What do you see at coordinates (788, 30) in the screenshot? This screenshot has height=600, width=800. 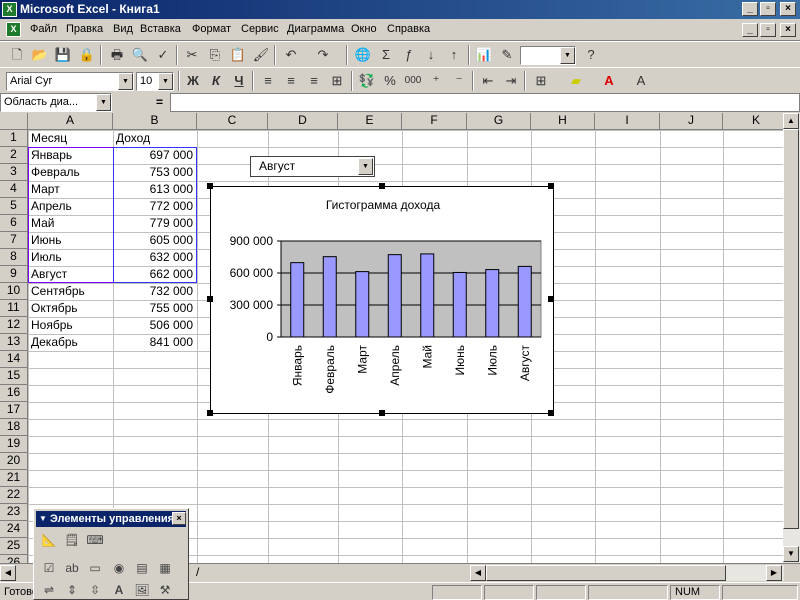 I see `doc-close-button: ×` at bounding box center [788, 30].